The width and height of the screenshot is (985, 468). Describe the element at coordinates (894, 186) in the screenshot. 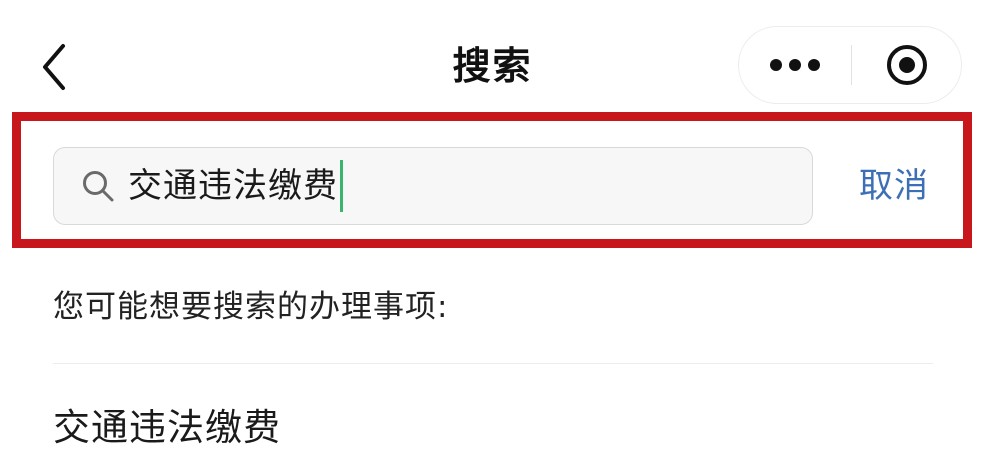

I see `cancel-button: 取消` at that location.